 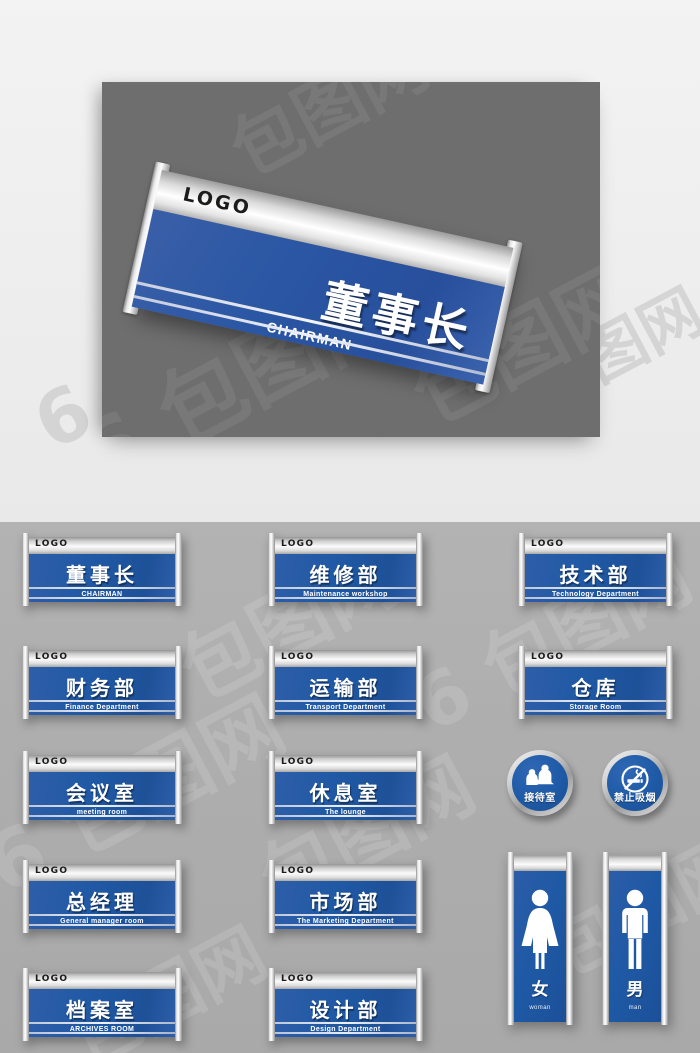 I want to click on circular-sign: 接待室, so click(x=540, y=783).